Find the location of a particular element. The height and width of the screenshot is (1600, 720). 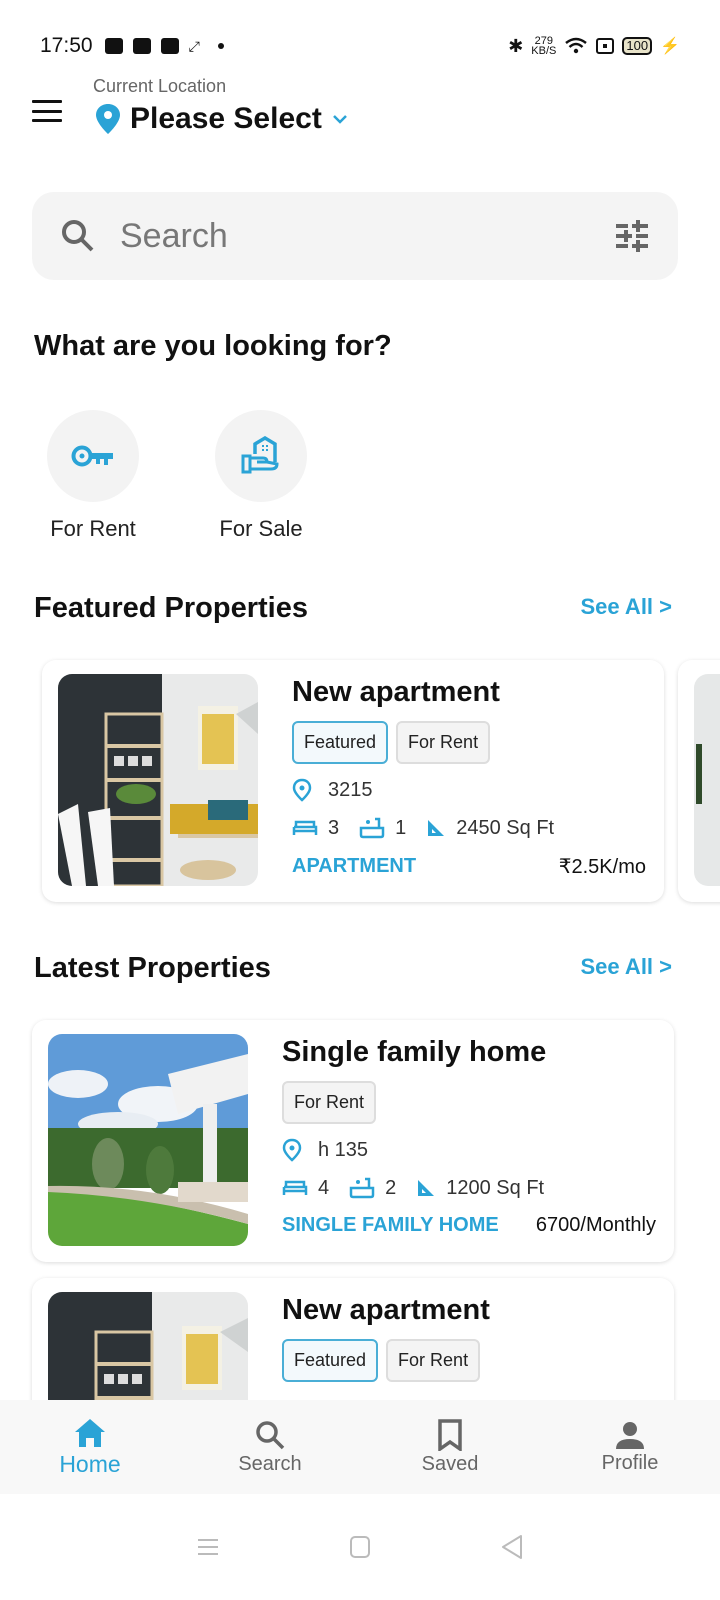

sync-icon: ⤢ is located at coordinates (194, 45).